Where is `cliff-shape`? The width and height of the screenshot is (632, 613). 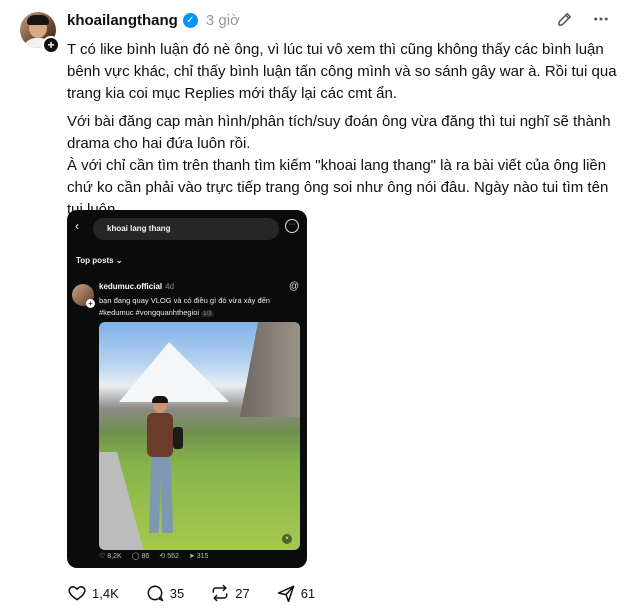
cliff-shape is located at coordinates (270, 369).